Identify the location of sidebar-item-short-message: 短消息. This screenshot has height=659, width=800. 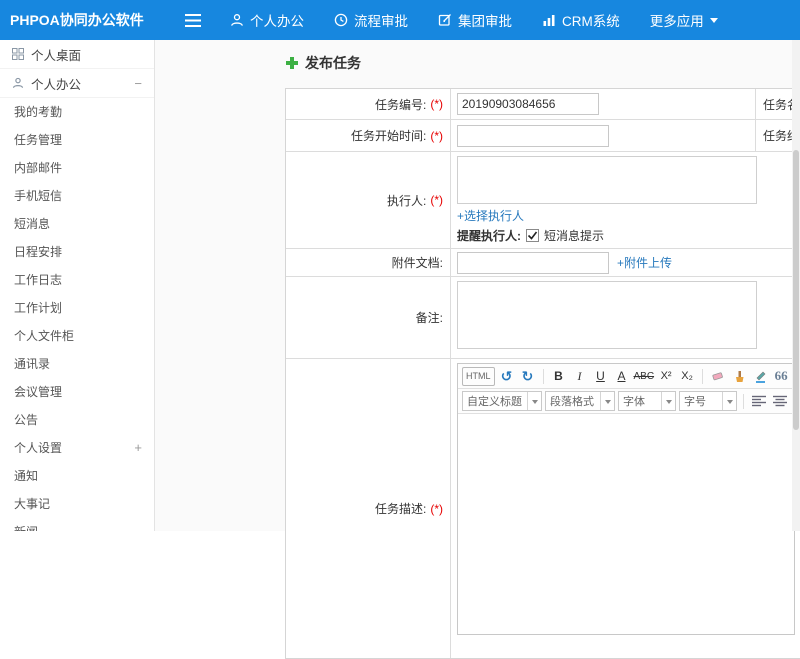
(77, 224).